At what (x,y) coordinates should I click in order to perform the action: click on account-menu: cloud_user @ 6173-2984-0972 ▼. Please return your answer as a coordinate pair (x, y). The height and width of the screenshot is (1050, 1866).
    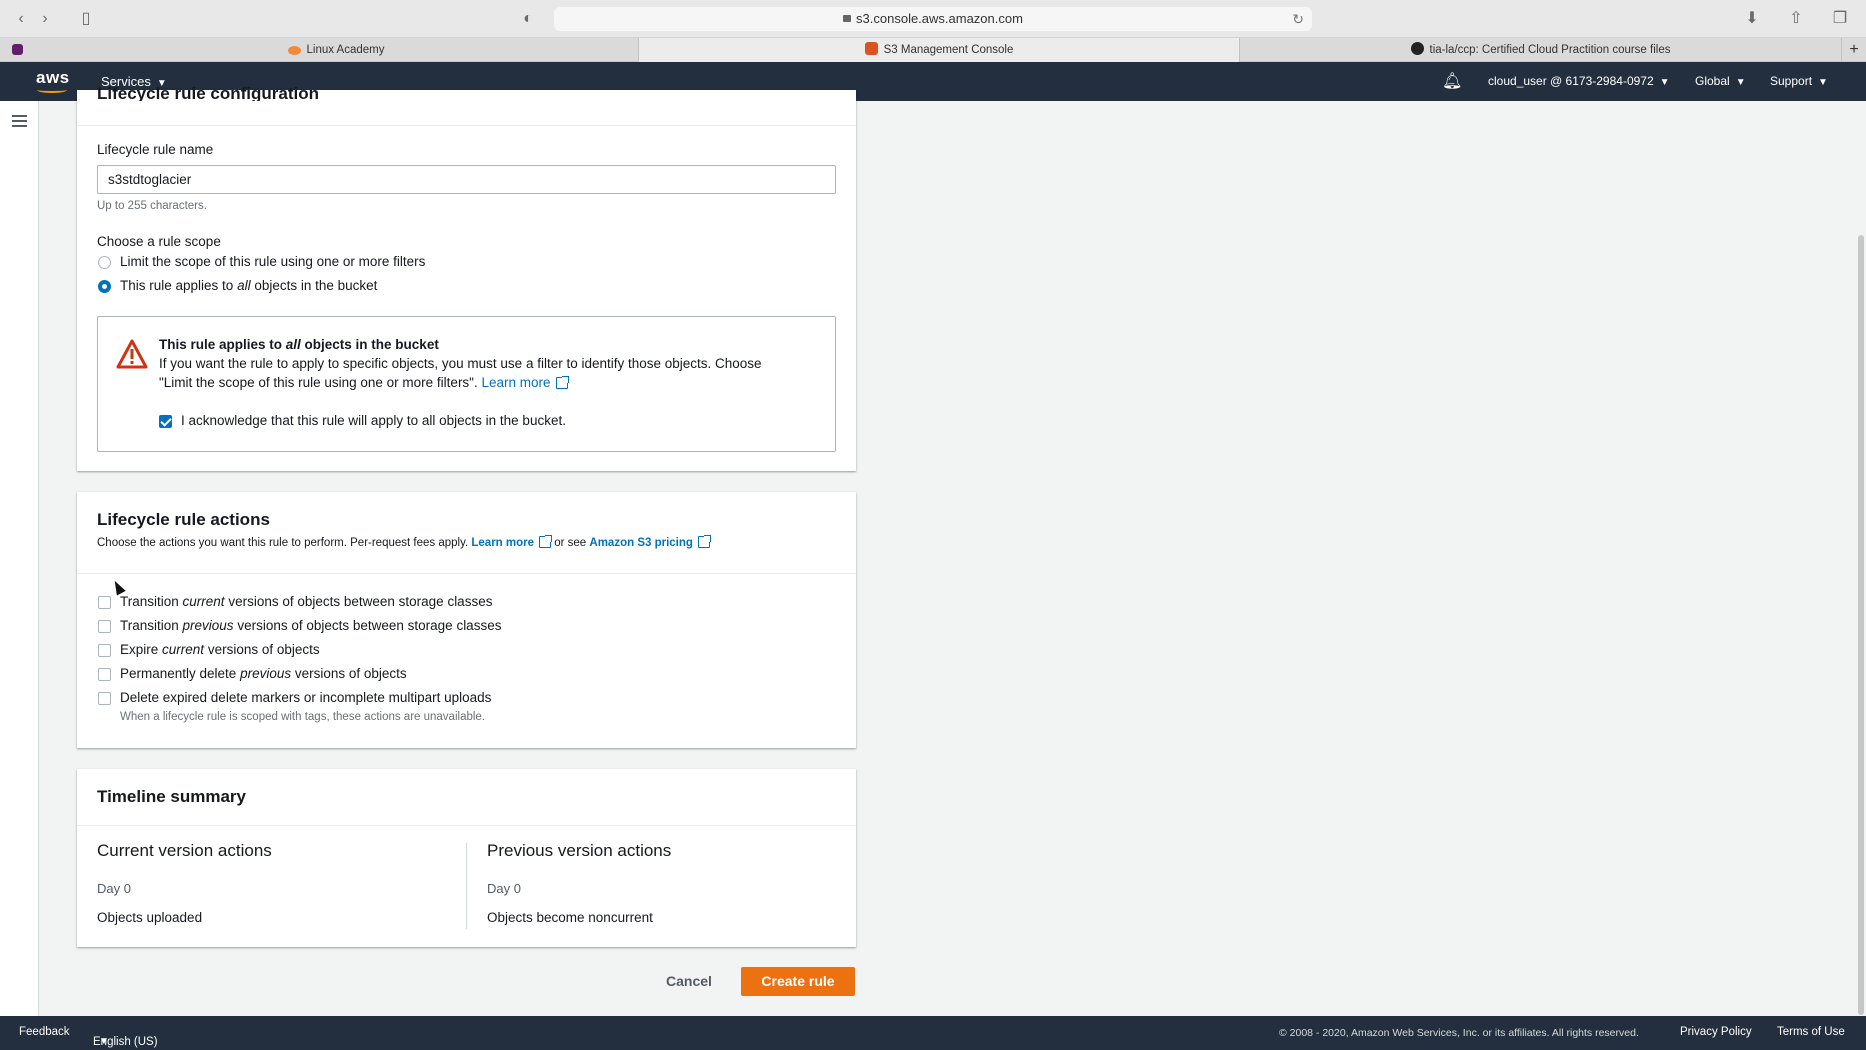
    Looking at the image, I should click on (1579, 81).